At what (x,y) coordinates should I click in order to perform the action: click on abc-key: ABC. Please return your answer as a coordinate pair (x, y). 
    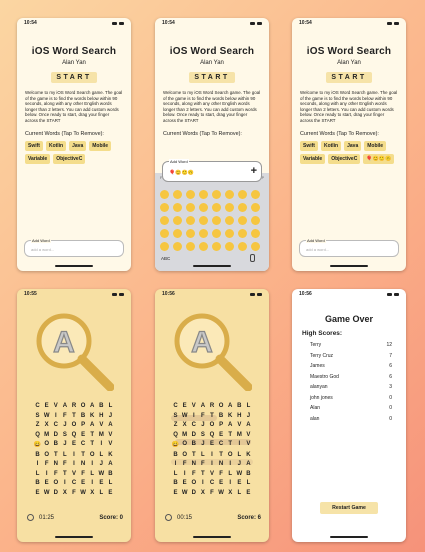
    Looking at the image, I should click on (165, 258).